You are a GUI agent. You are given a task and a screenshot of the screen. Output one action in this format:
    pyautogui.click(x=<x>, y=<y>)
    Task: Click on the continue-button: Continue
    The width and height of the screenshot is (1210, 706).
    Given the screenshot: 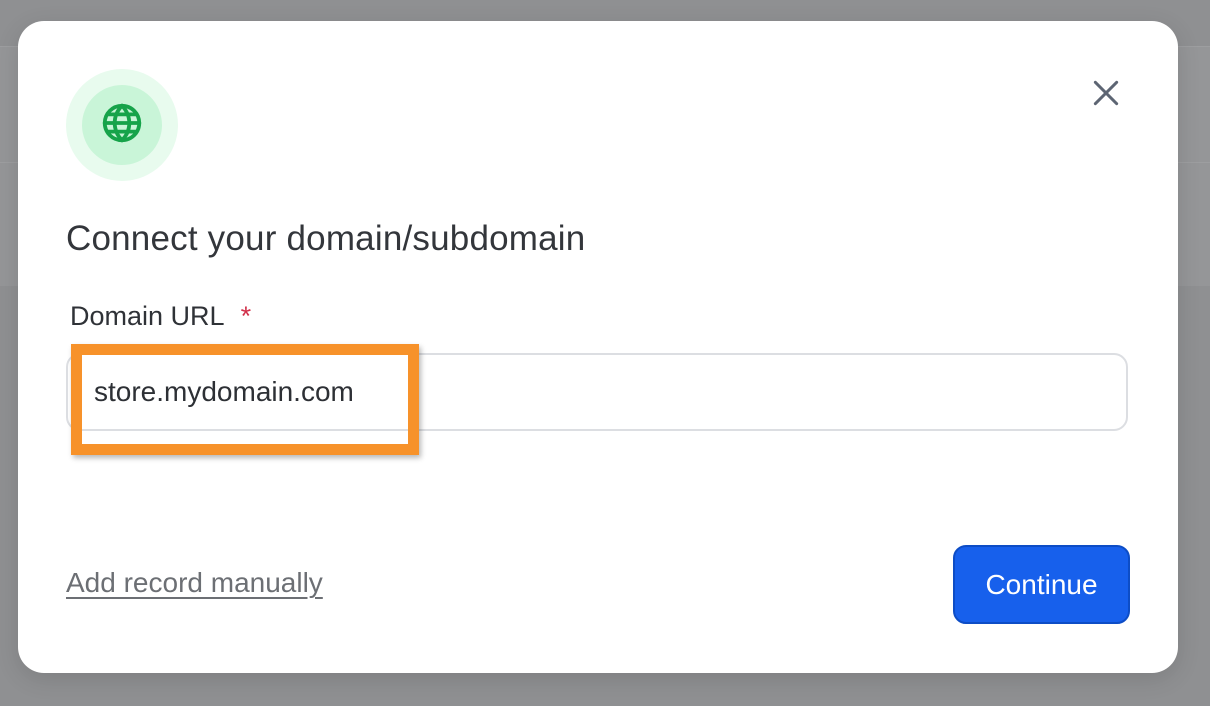 What is the action you would take?
    pyautogui.click(x=1041, y=584)
    